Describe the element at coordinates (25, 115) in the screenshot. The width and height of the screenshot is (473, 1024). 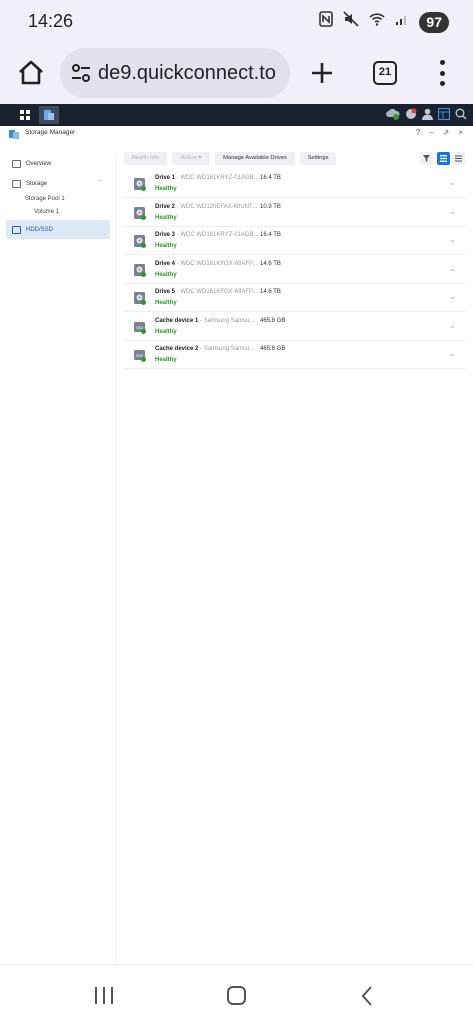
I see `main-menu-button` at that location.